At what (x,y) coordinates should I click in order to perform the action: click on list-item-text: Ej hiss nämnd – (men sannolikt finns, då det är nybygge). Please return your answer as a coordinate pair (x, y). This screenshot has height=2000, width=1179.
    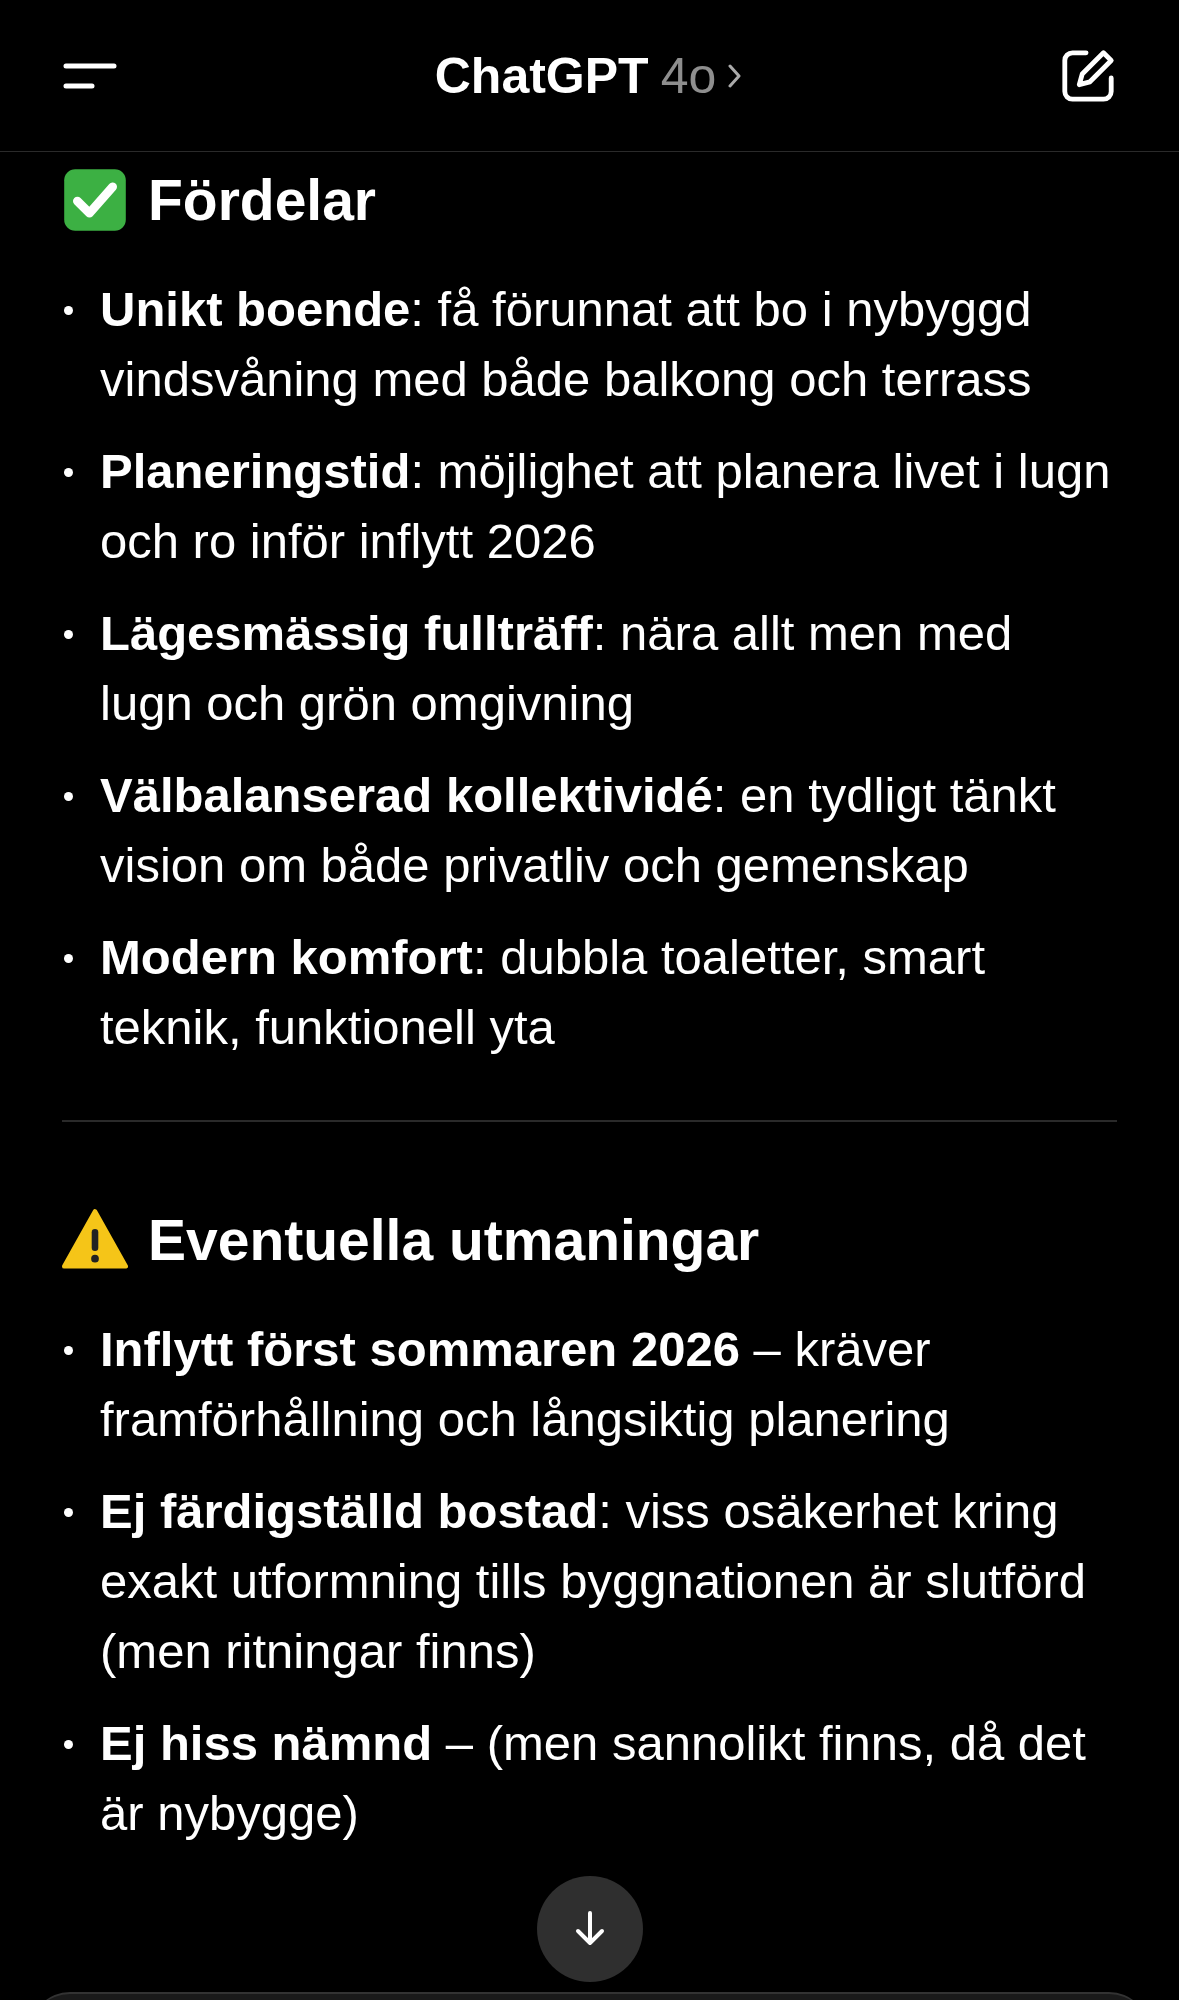
    Looking at the image, I should click on (593, 1778).